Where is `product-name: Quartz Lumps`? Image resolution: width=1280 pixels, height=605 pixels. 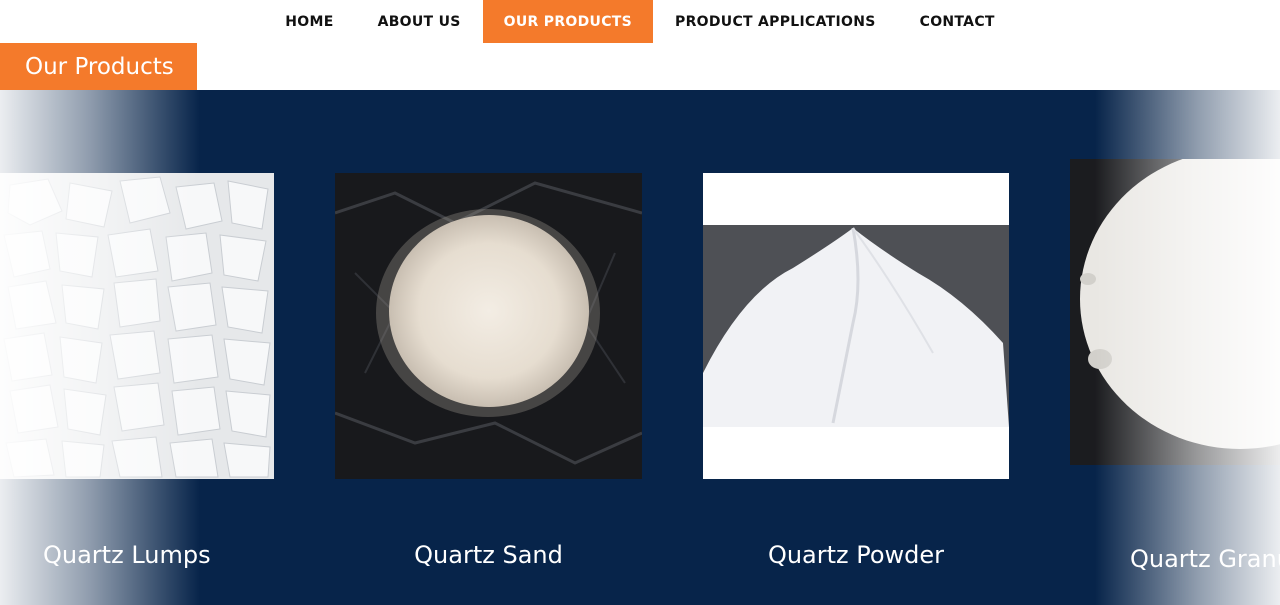 product-name: Quartz Lumps is located at coordinates (127, 555).